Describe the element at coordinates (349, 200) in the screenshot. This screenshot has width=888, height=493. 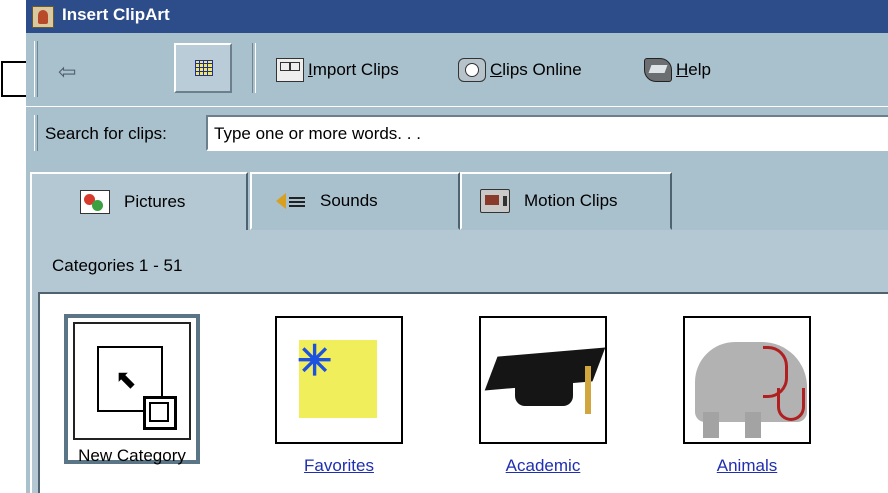
I see `tab-sounds-label: Sounds` at that location.